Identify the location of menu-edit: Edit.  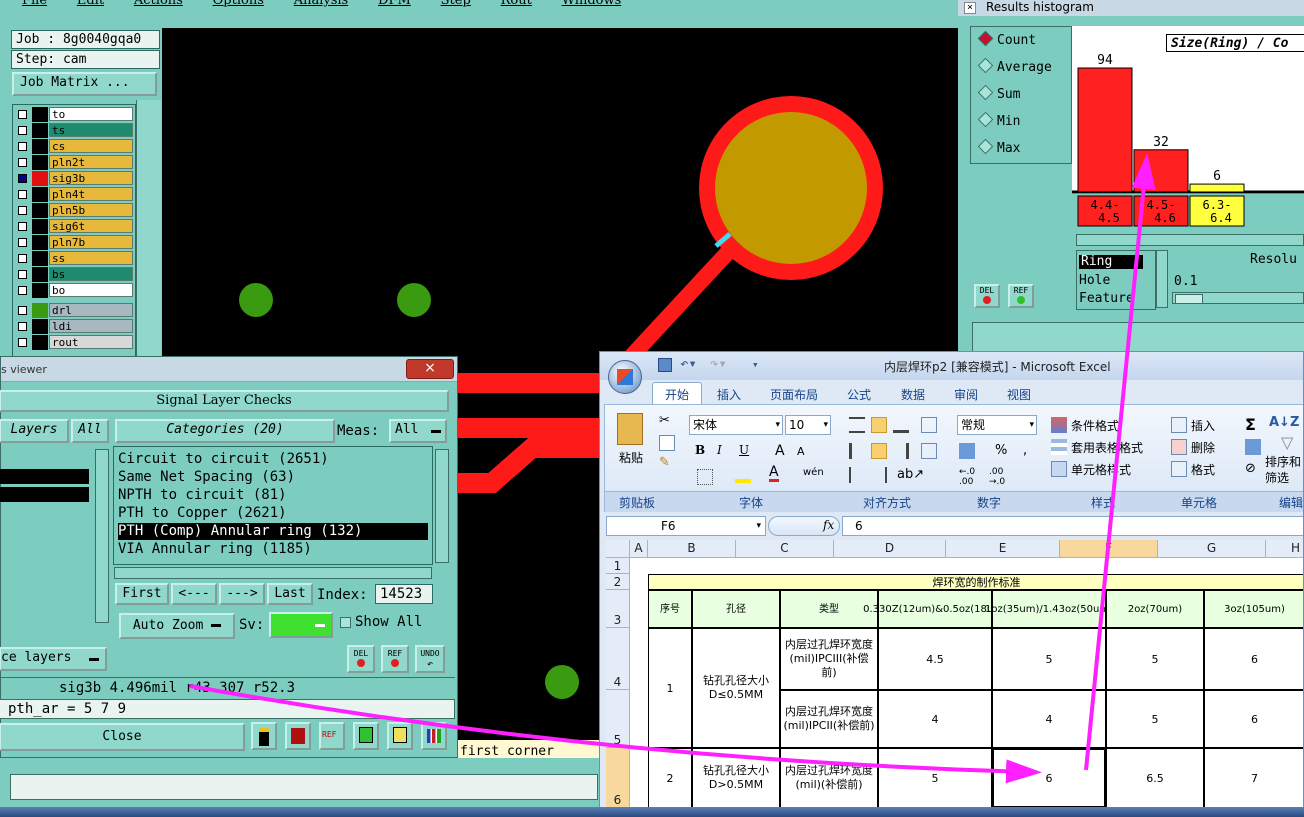
(90, 4).